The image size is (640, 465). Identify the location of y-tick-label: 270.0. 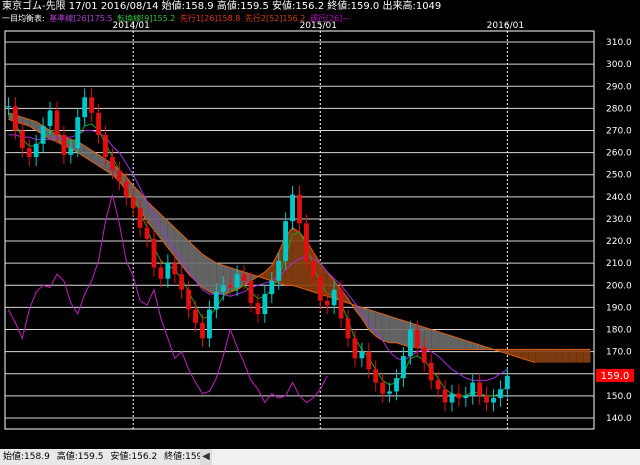
(619, 132).